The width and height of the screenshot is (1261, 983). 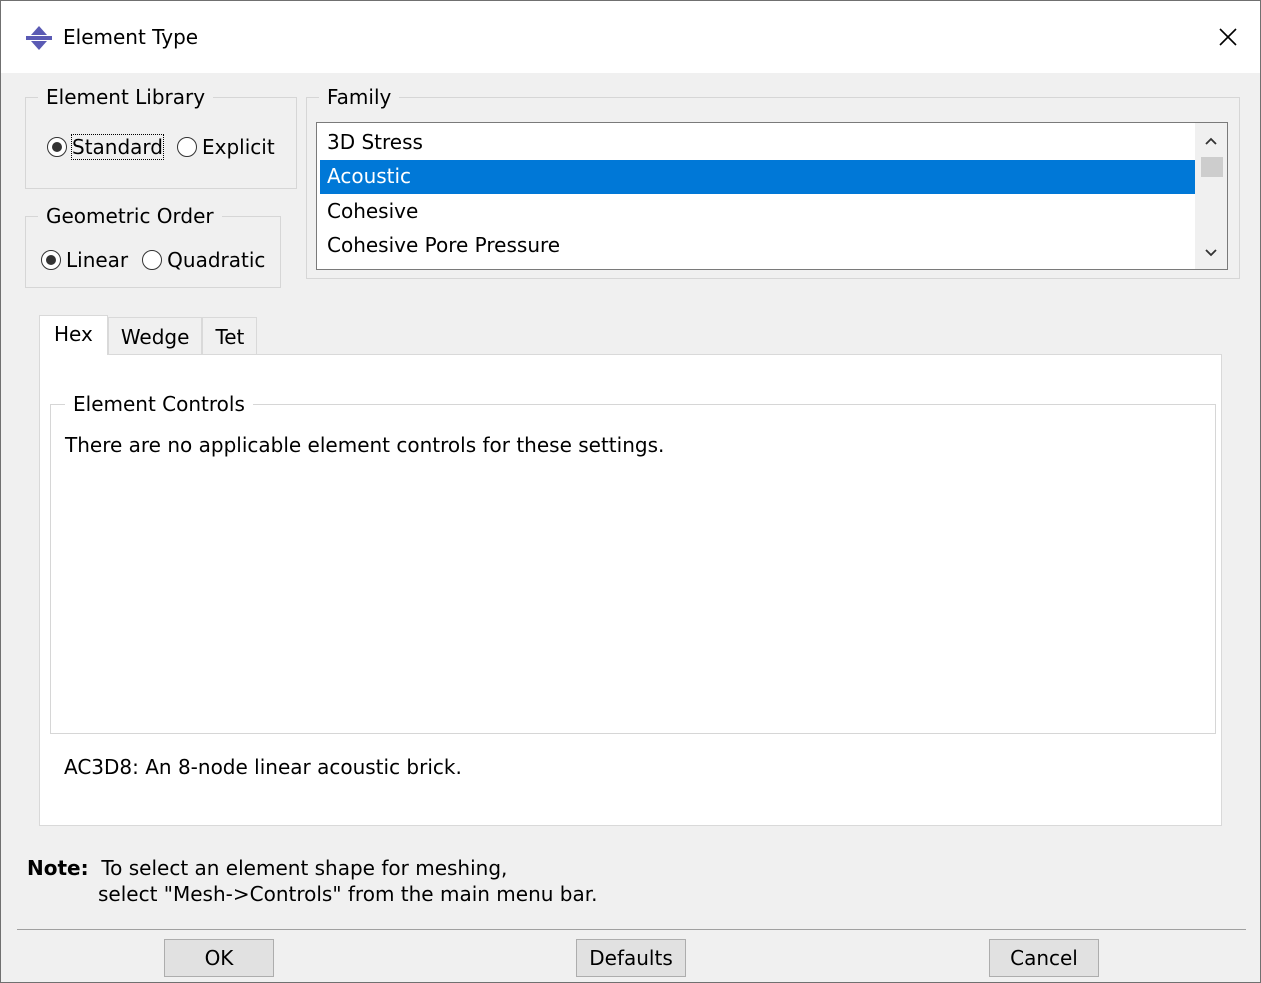 I want to click on scroll-thumb, so click(x=1212, y=167).